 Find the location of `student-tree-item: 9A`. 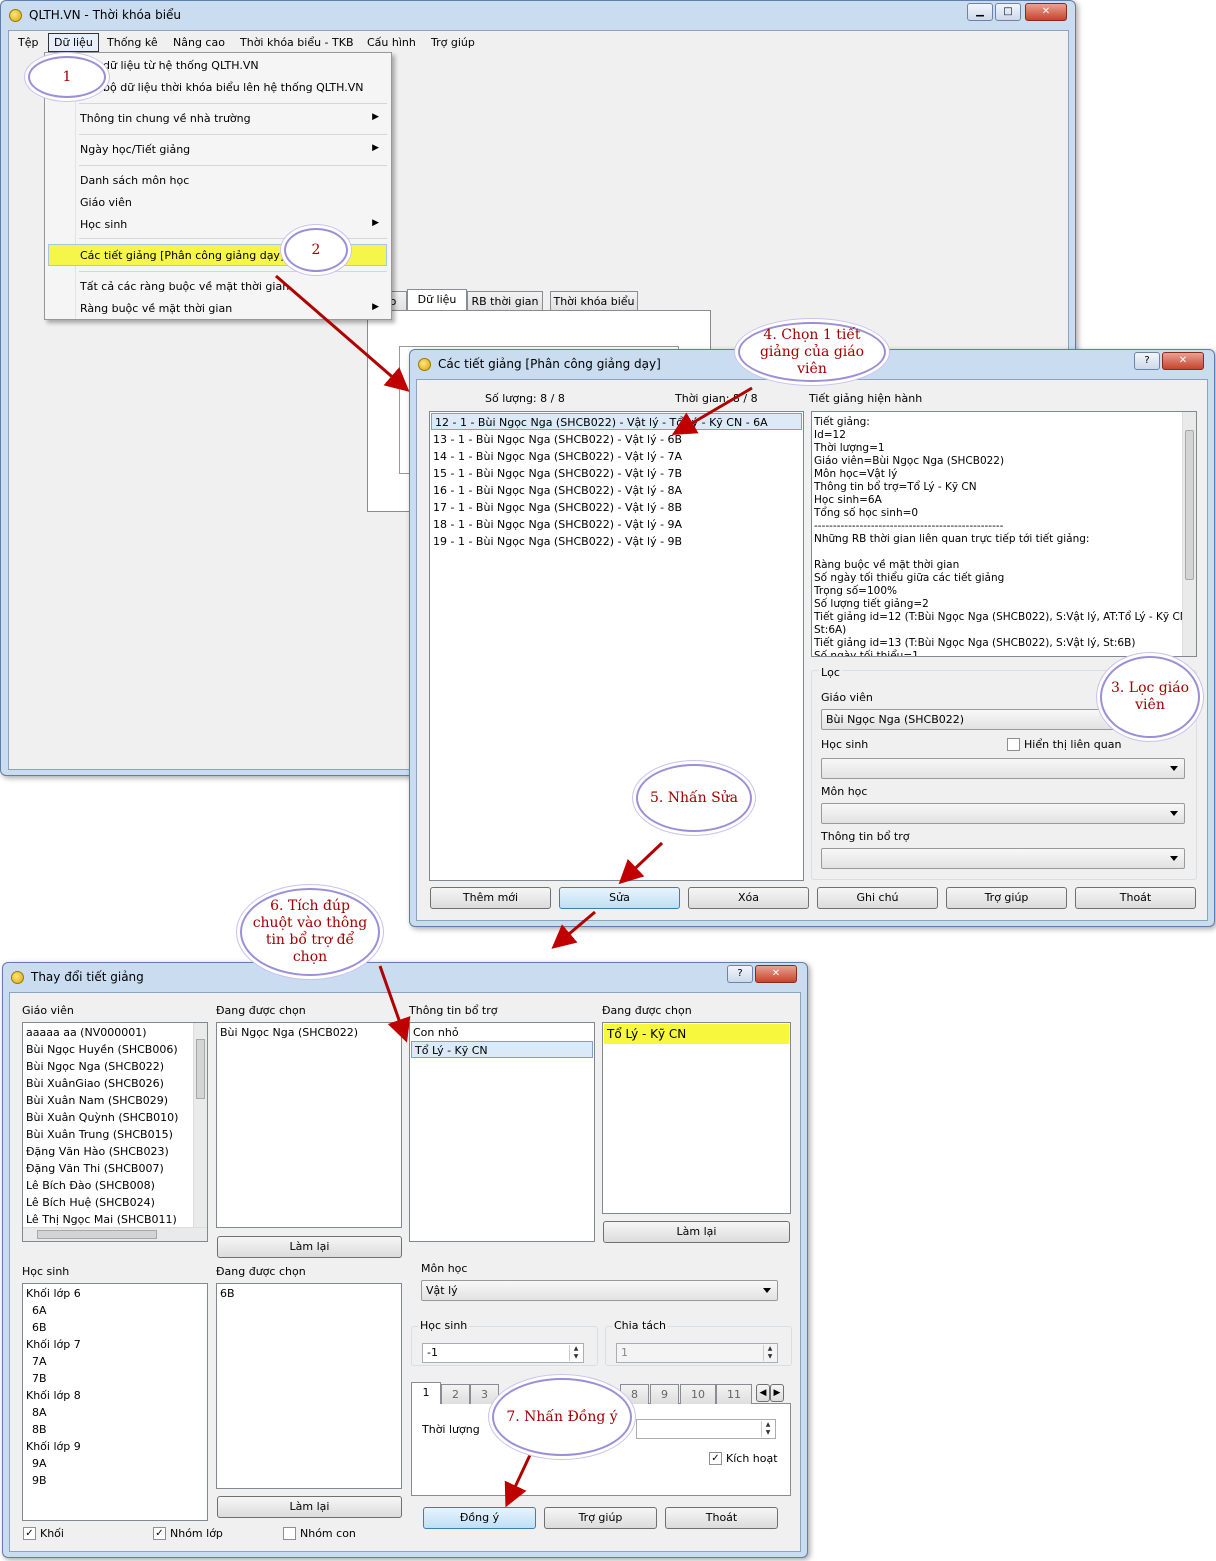

student-tree-item: 9A is located at coordinates (115, 1463).